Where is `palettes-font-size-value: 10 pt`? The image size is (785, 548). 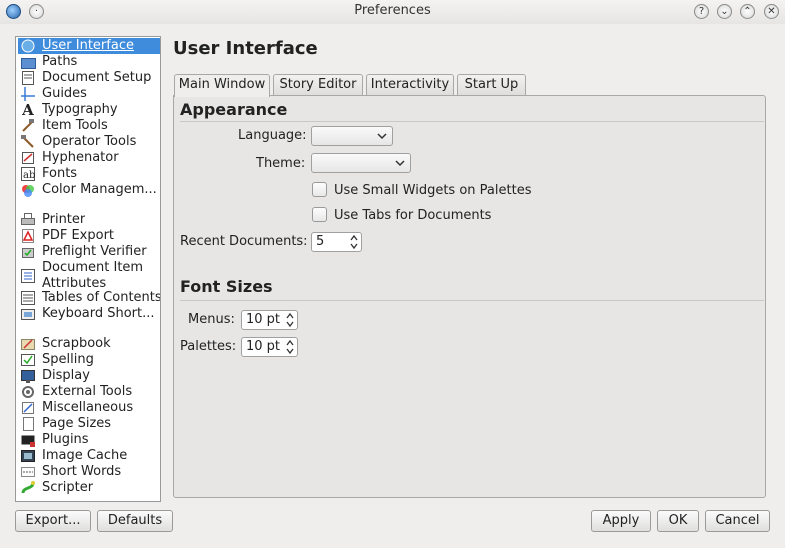
palettes-font-size-value: 10 pt is located at coordinates (263, 346).